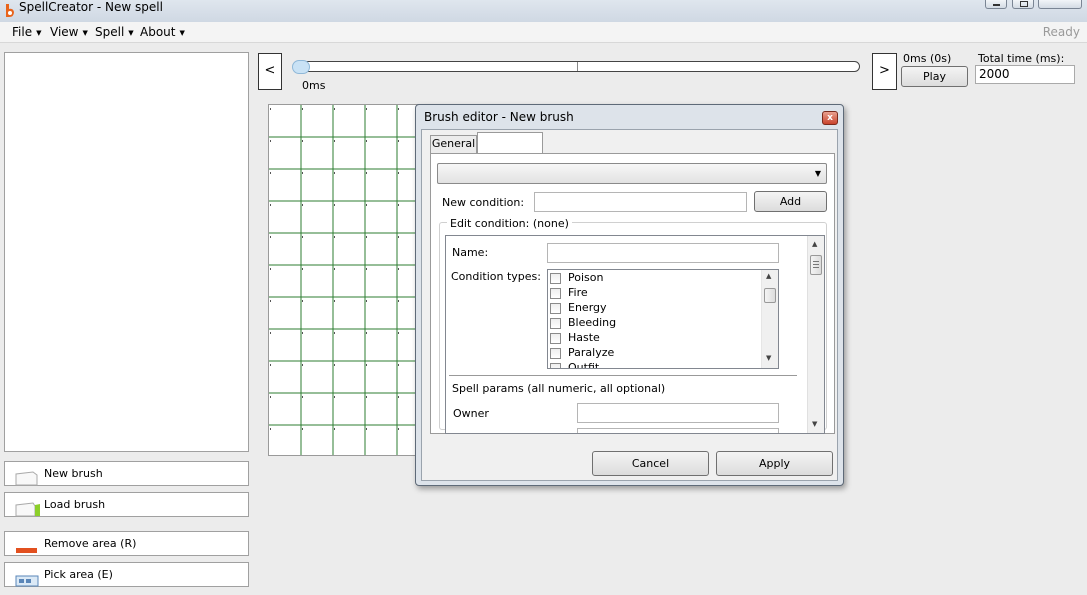 This screenshot has width=1087, height=595. Describe the element at coordinates (1061, 32) in the screenshot. I see `status-text: Ready` at that location.